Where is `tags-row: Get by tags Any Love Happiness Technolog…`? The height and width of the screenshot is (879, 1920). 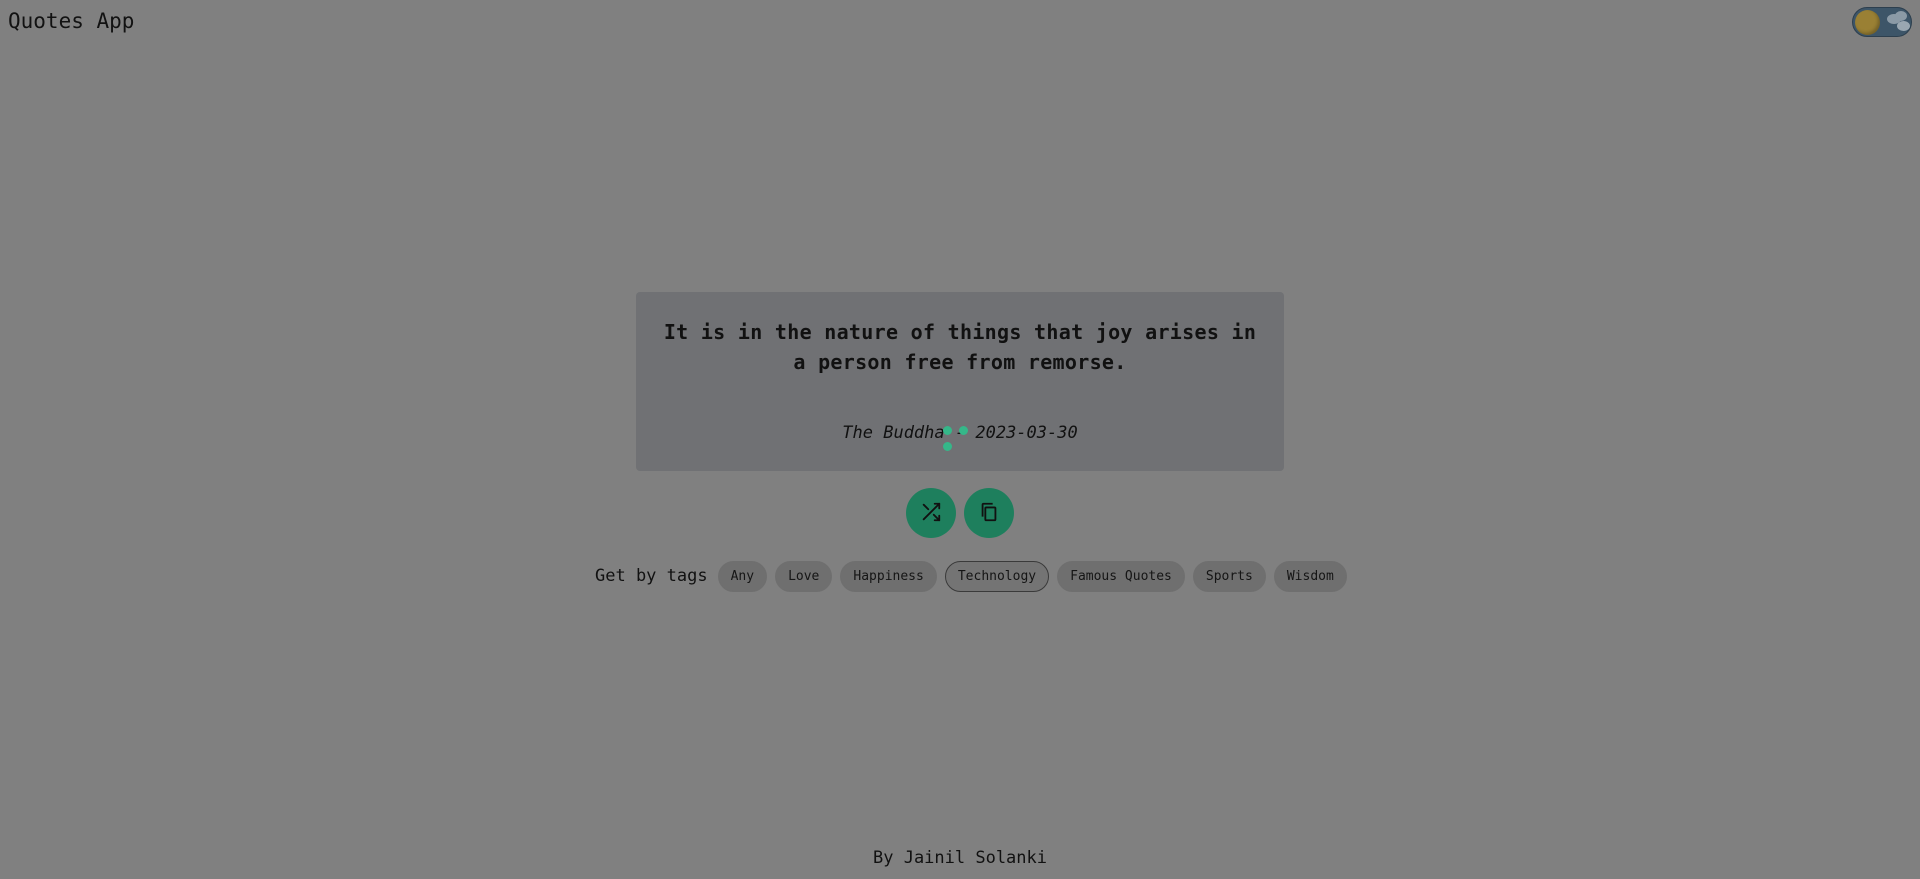
tags-row: Get by tags Any Love Happiness Technolog… is located at coordinates (971, 576).